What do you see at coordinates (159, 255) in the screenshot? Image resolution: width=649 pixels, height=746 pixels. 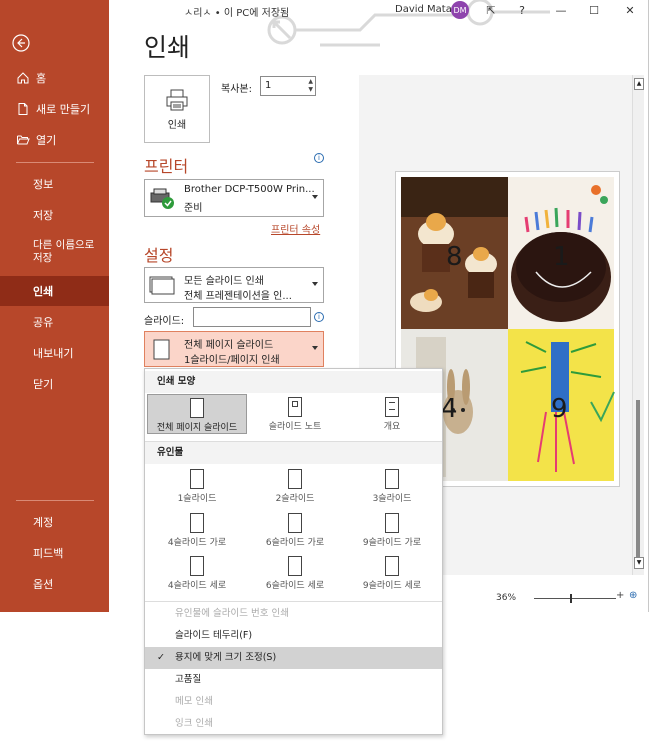 I see `settings-header: 설정` at bounding box center [159, 255].